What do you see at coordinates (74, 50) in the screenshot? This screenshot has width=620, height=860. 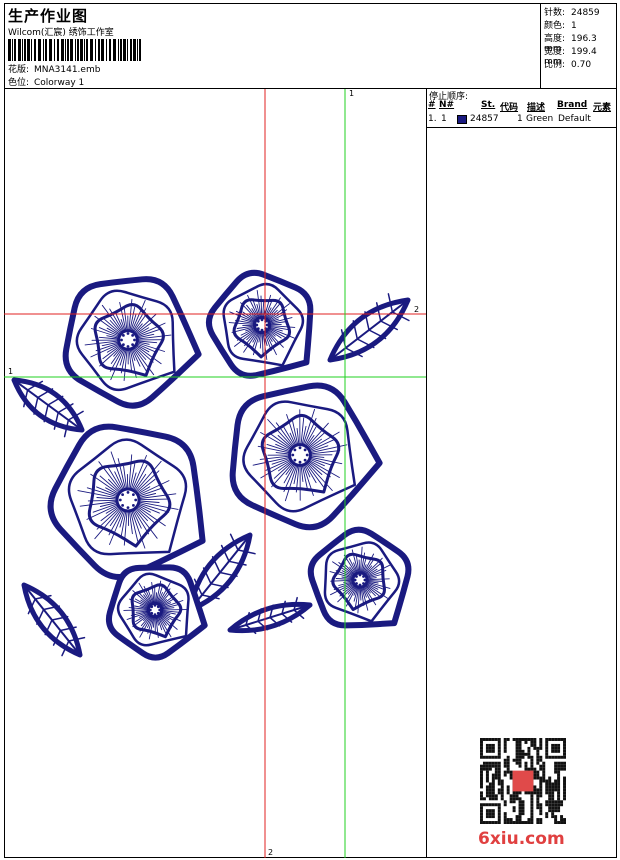 I see `barcode` at bounding box center [74, 50].